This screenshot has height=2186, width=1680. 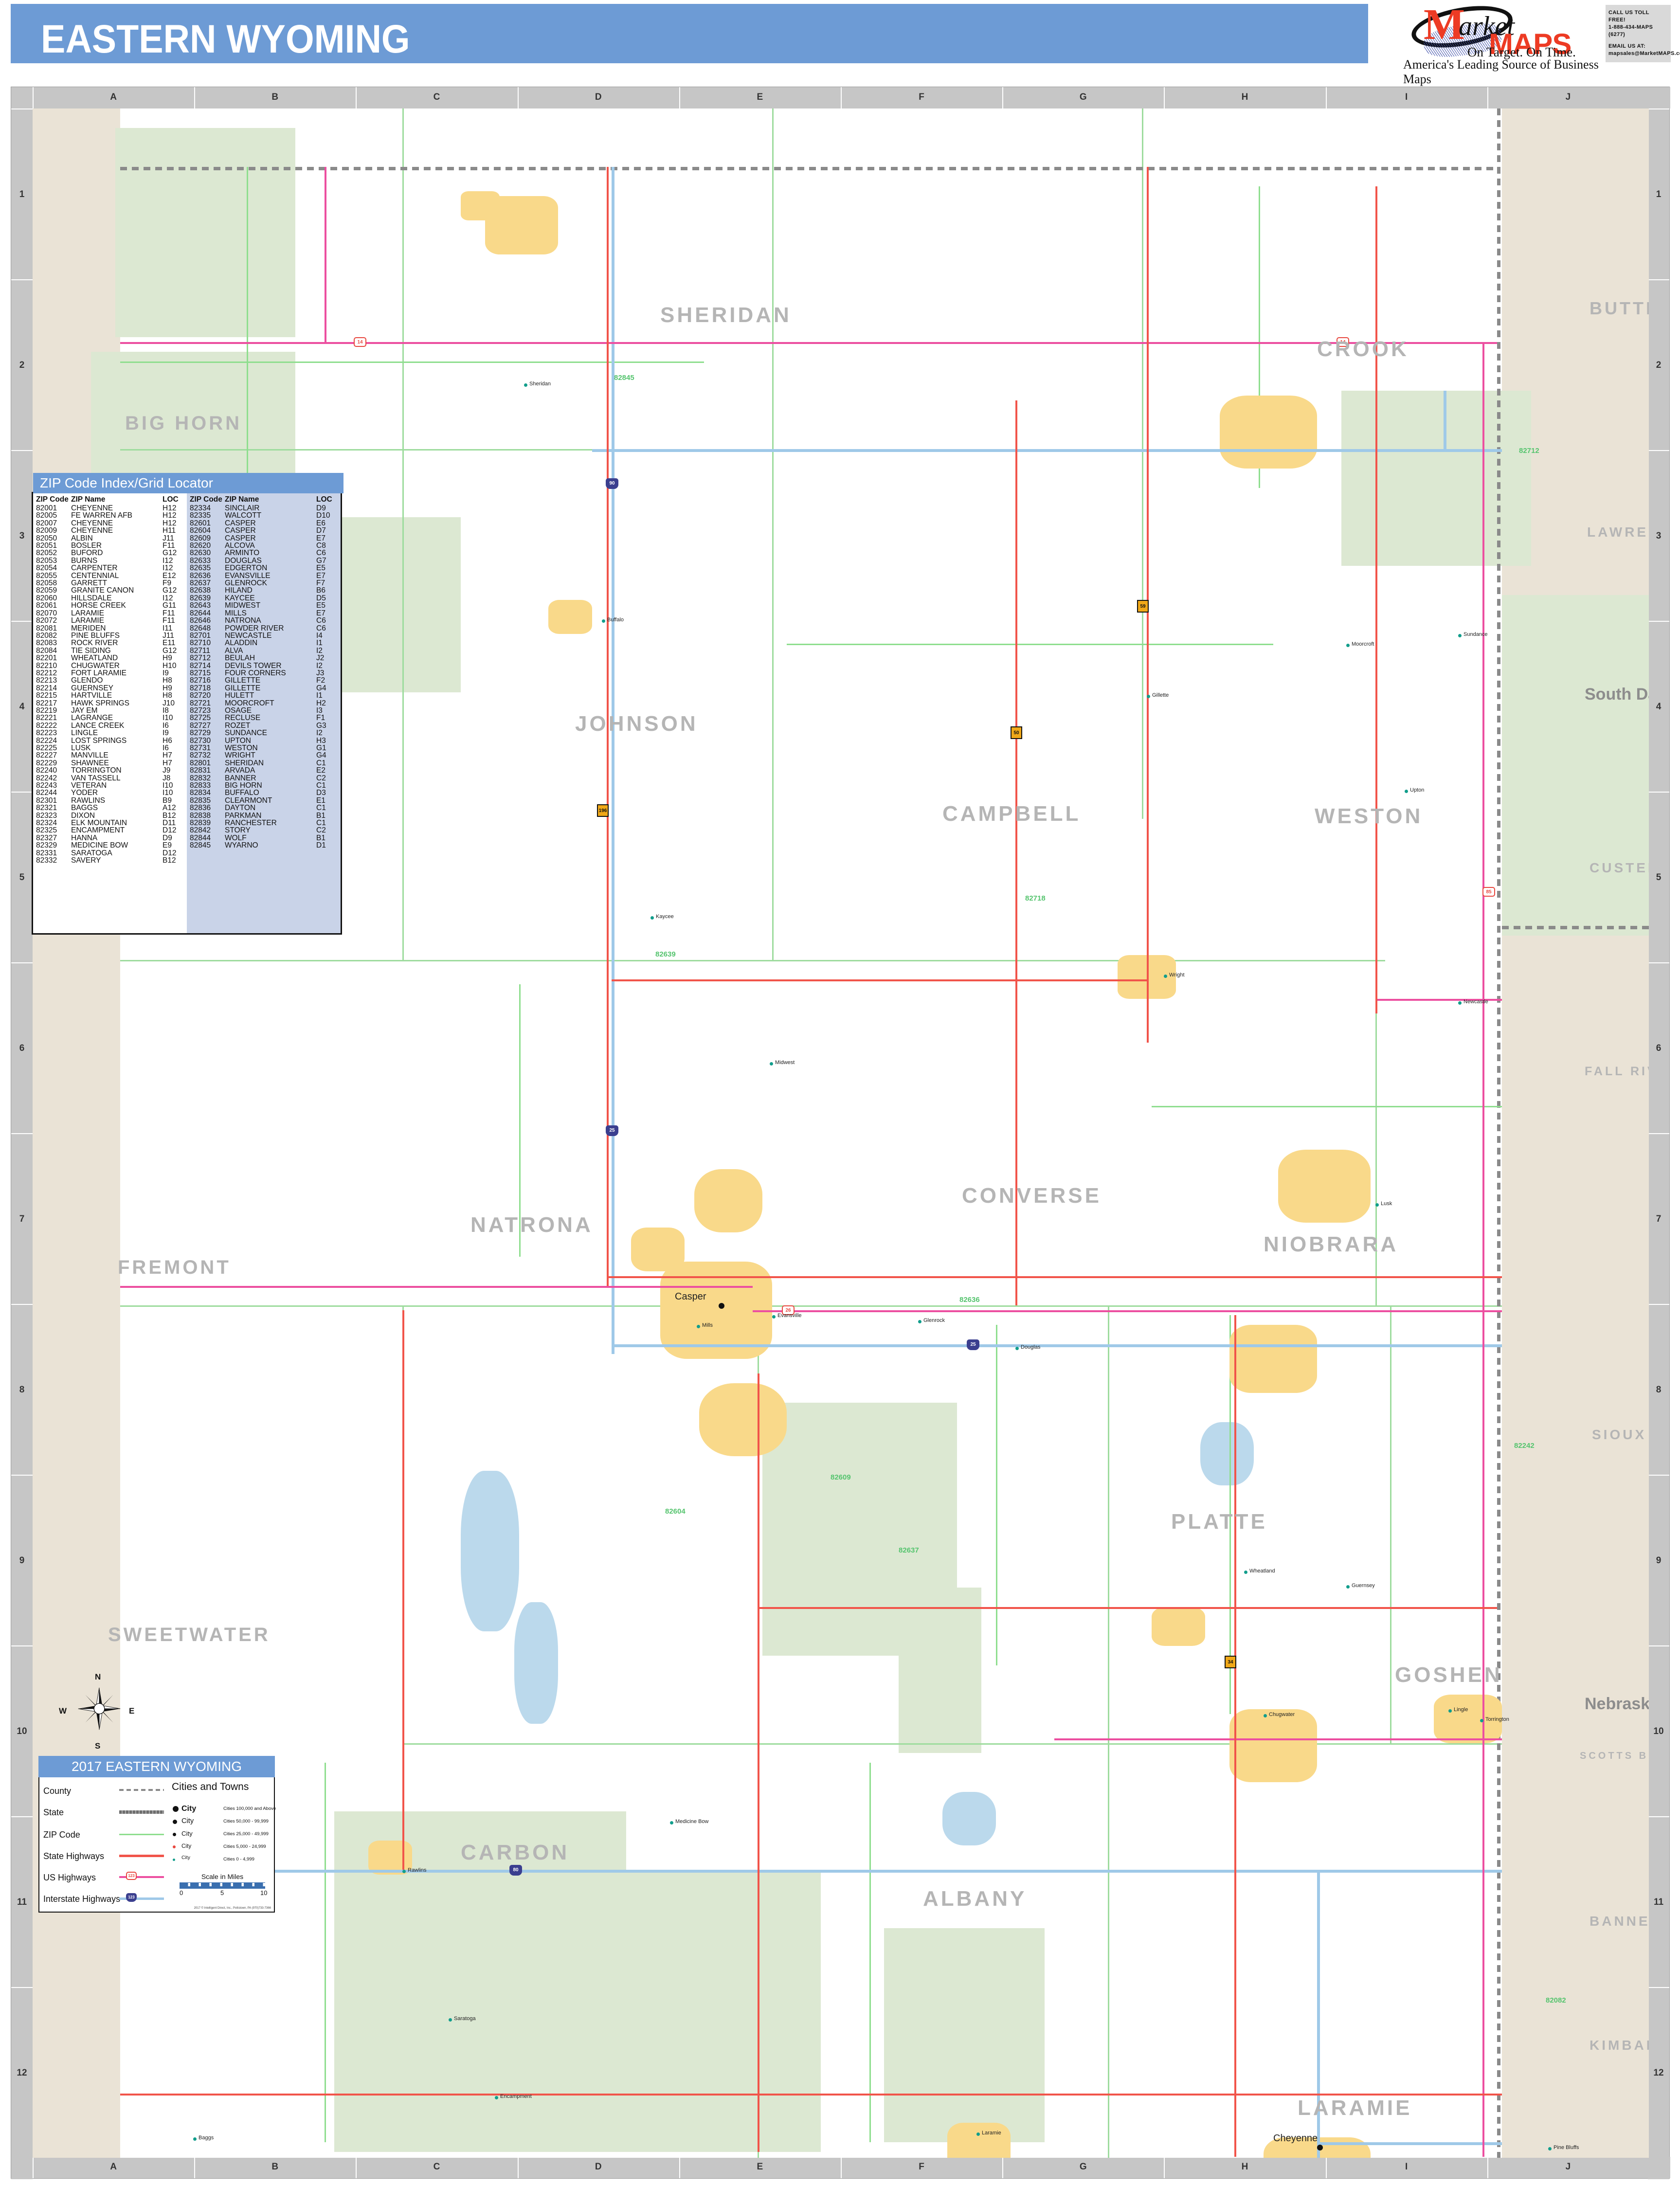 What do you see at coordinates (1460, 1003) in the screenshot?
I see `city-dot-newcastle` at bounding box center [1460, 1003].